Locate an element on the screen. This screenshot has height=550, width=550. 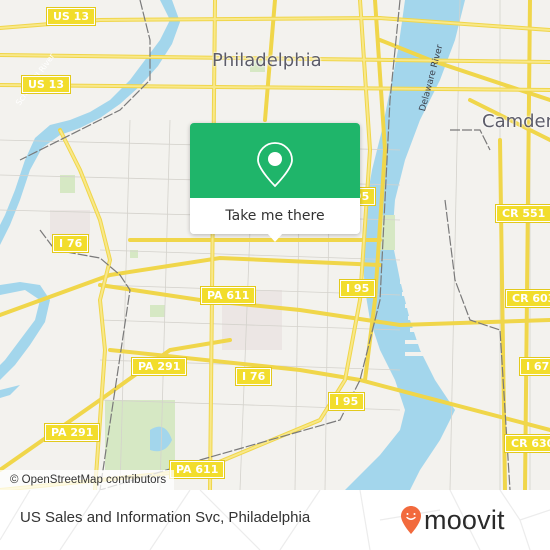
schuylkill-river is located at coordinates (90, 122).